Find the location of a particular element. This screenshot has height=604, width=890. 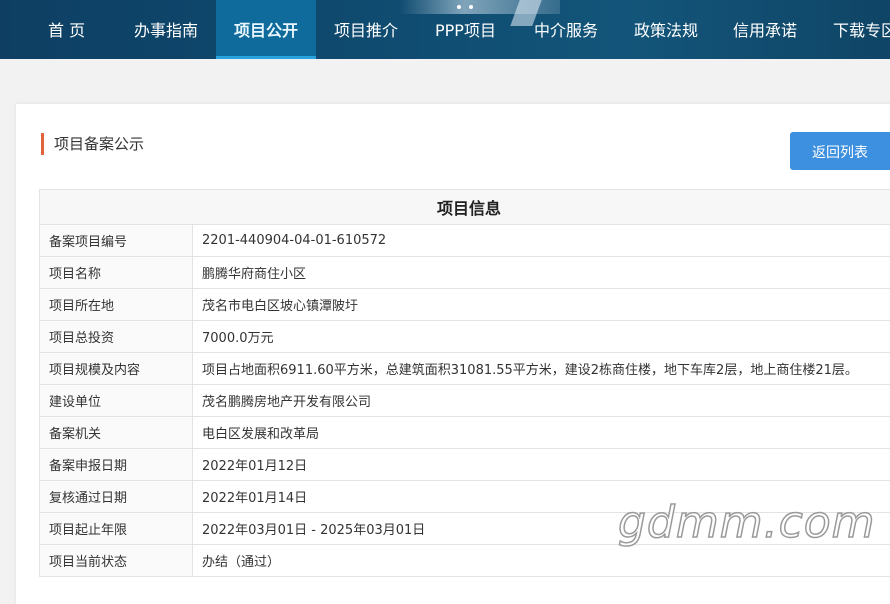

table-row: 项目总投资 7000.0万元 is located at coordinates (465, 337).